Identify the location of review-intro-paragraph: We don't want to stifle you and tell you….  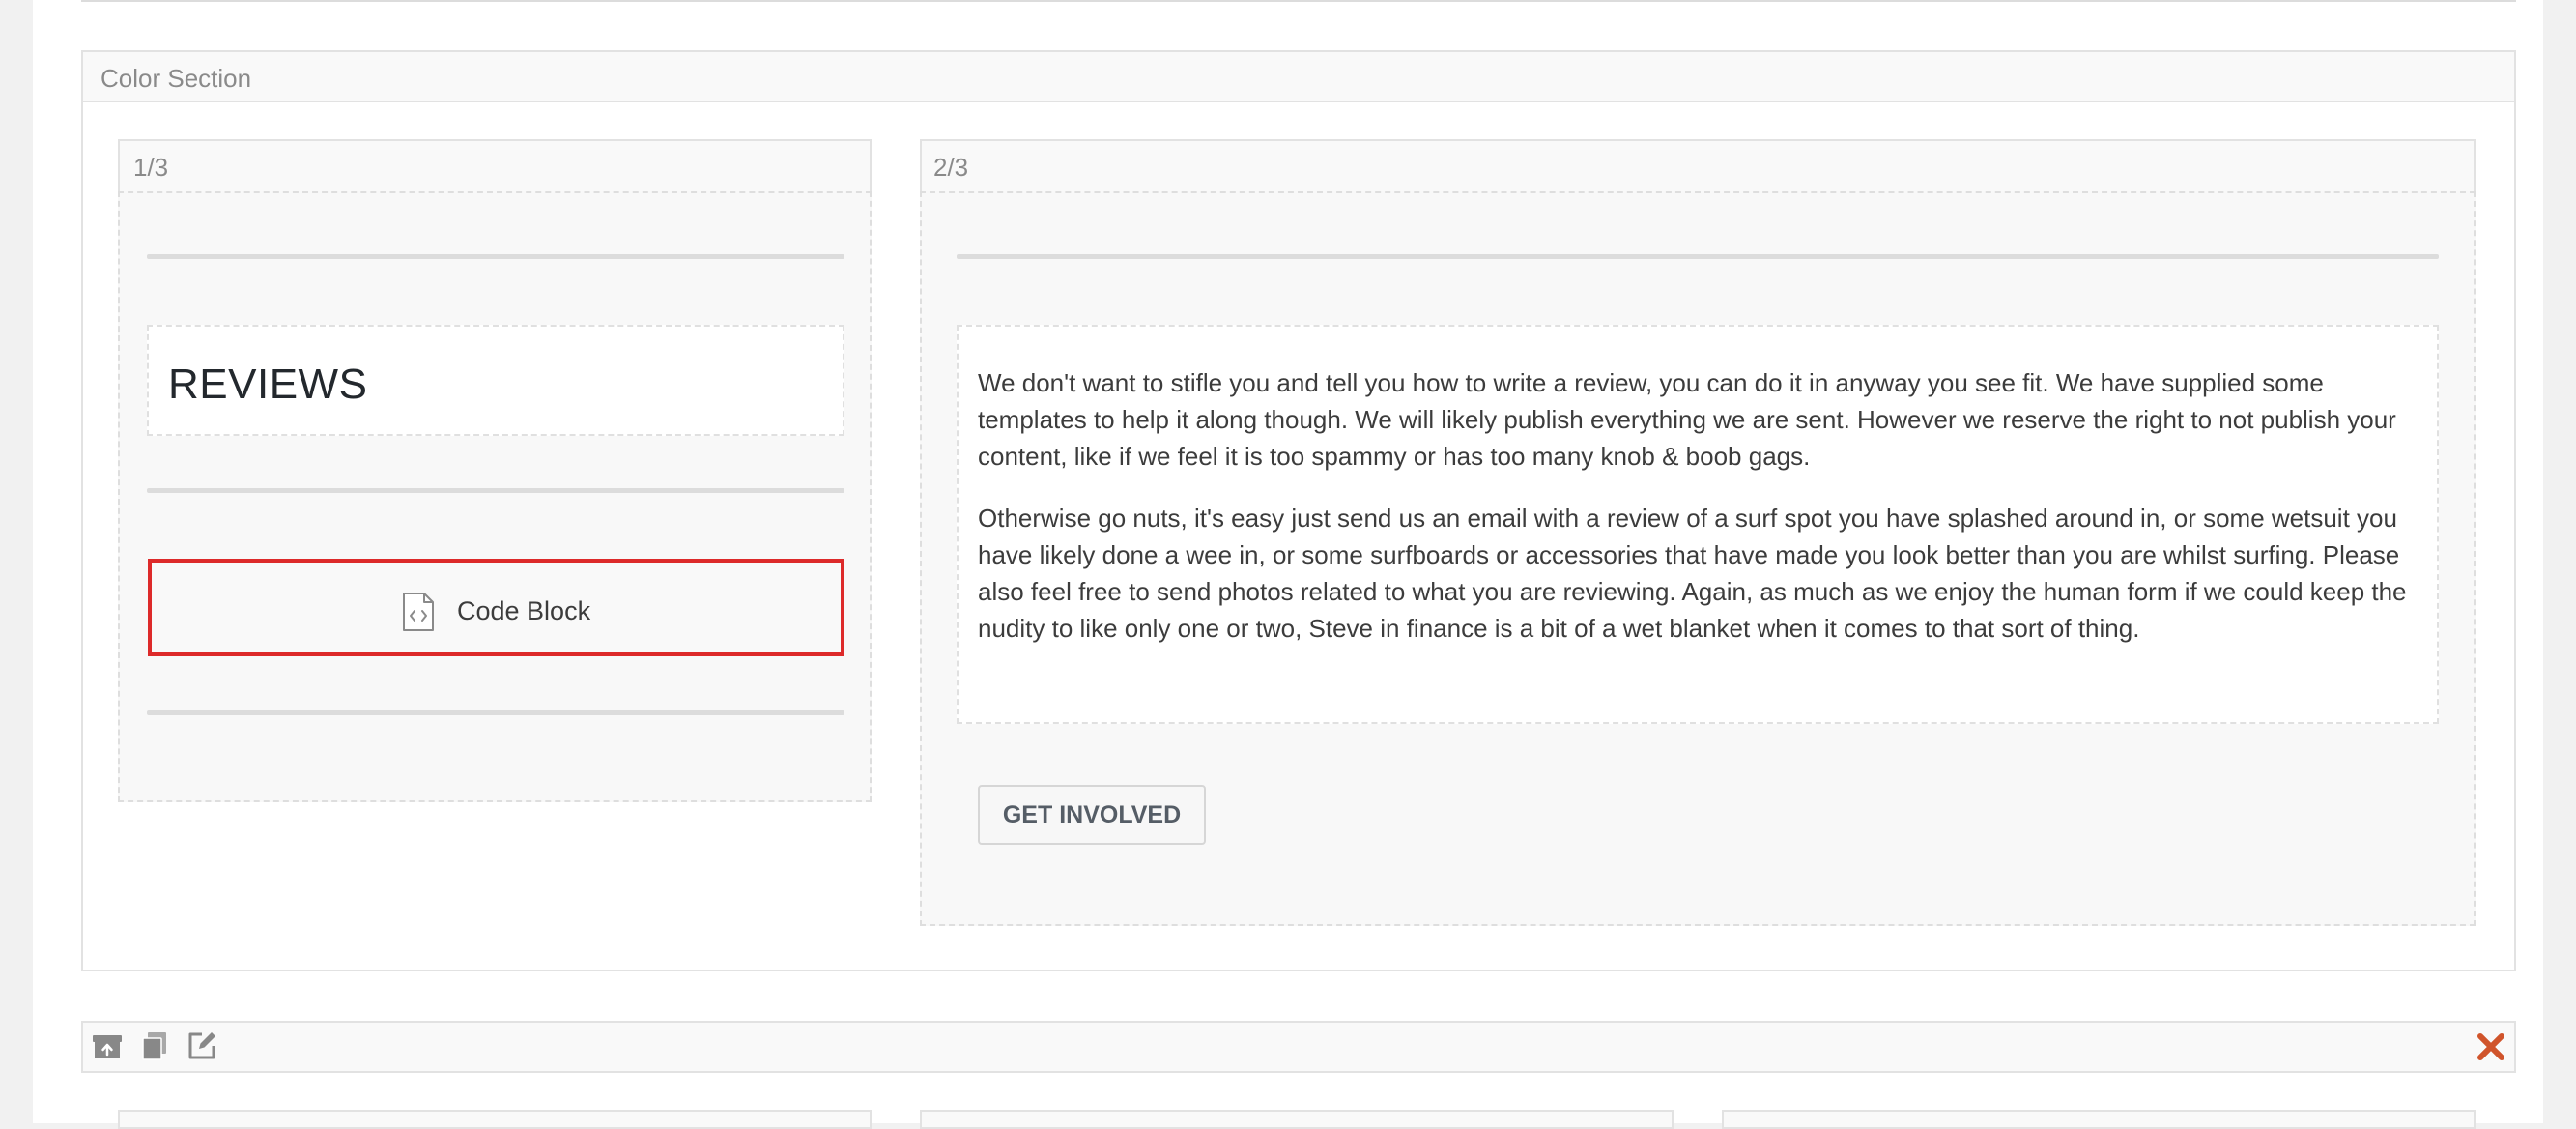
(1687, 420).